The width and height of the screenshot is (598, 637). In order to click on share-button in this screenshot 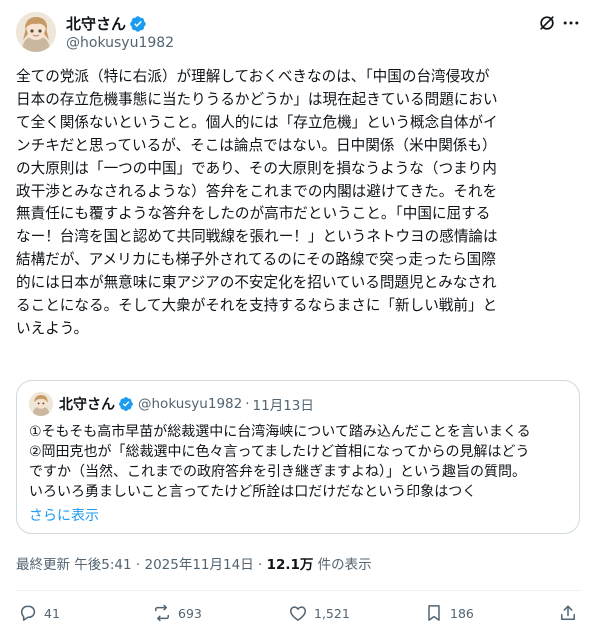, I will do `click(568, 613)`.